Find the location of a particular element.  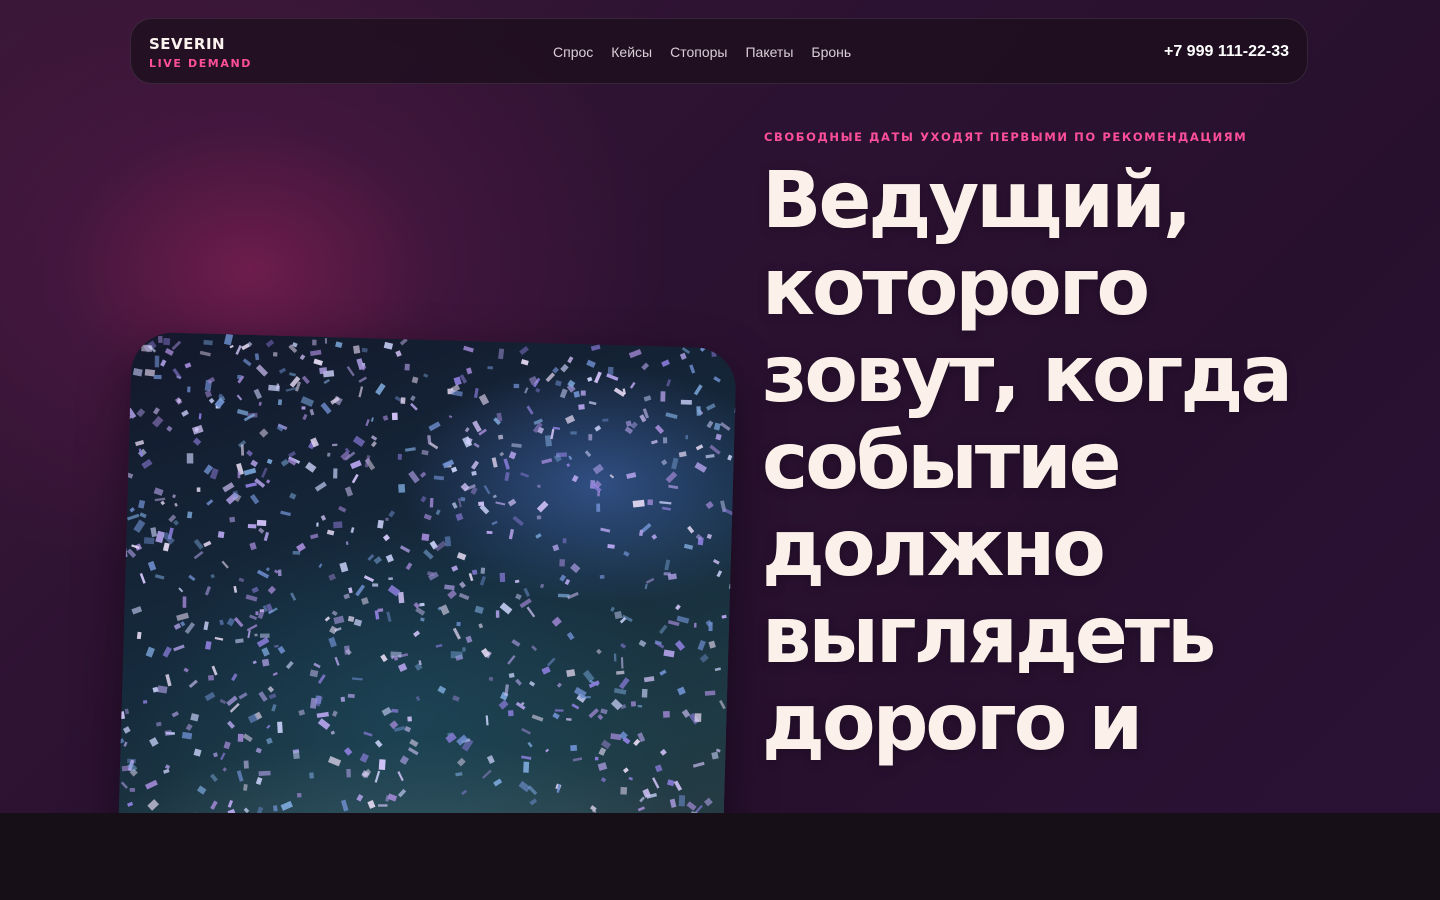

brand-tagline: LIVE DEMAND is located at coordinates (201, 63).